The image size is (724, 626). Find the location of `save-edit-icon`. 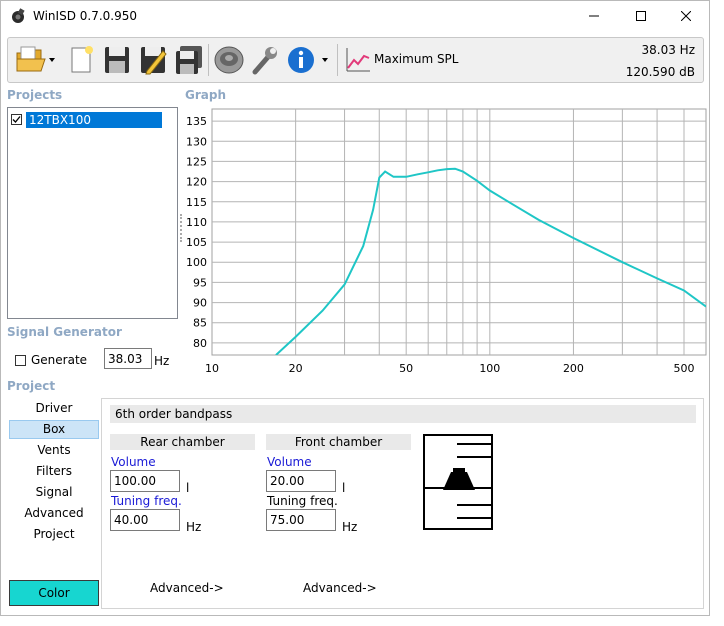

save-edit-icon is located at coordinates (154, 61).